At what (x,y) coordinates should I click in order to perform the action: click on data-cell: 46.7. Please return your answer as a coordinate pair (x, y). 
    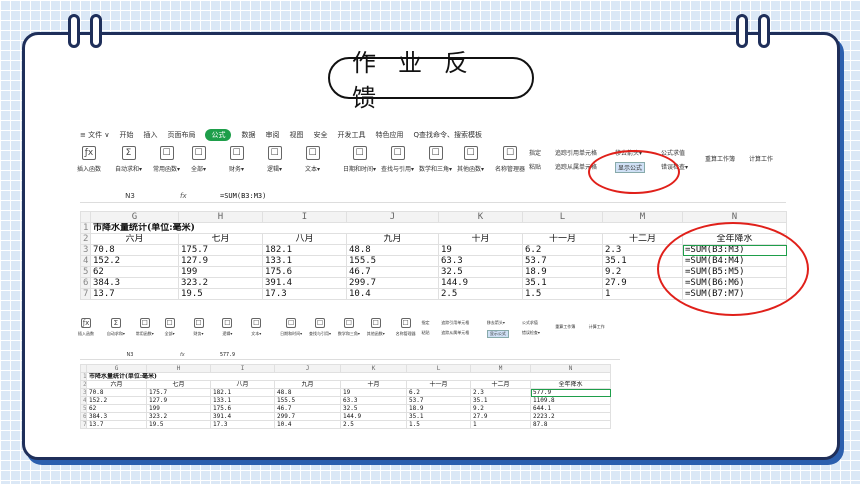
    Looking at the image, I should click on (307, 408).